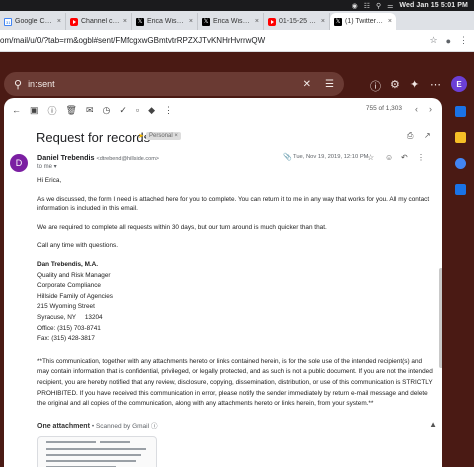  I want to click on keep-icon, so click(460, 137).